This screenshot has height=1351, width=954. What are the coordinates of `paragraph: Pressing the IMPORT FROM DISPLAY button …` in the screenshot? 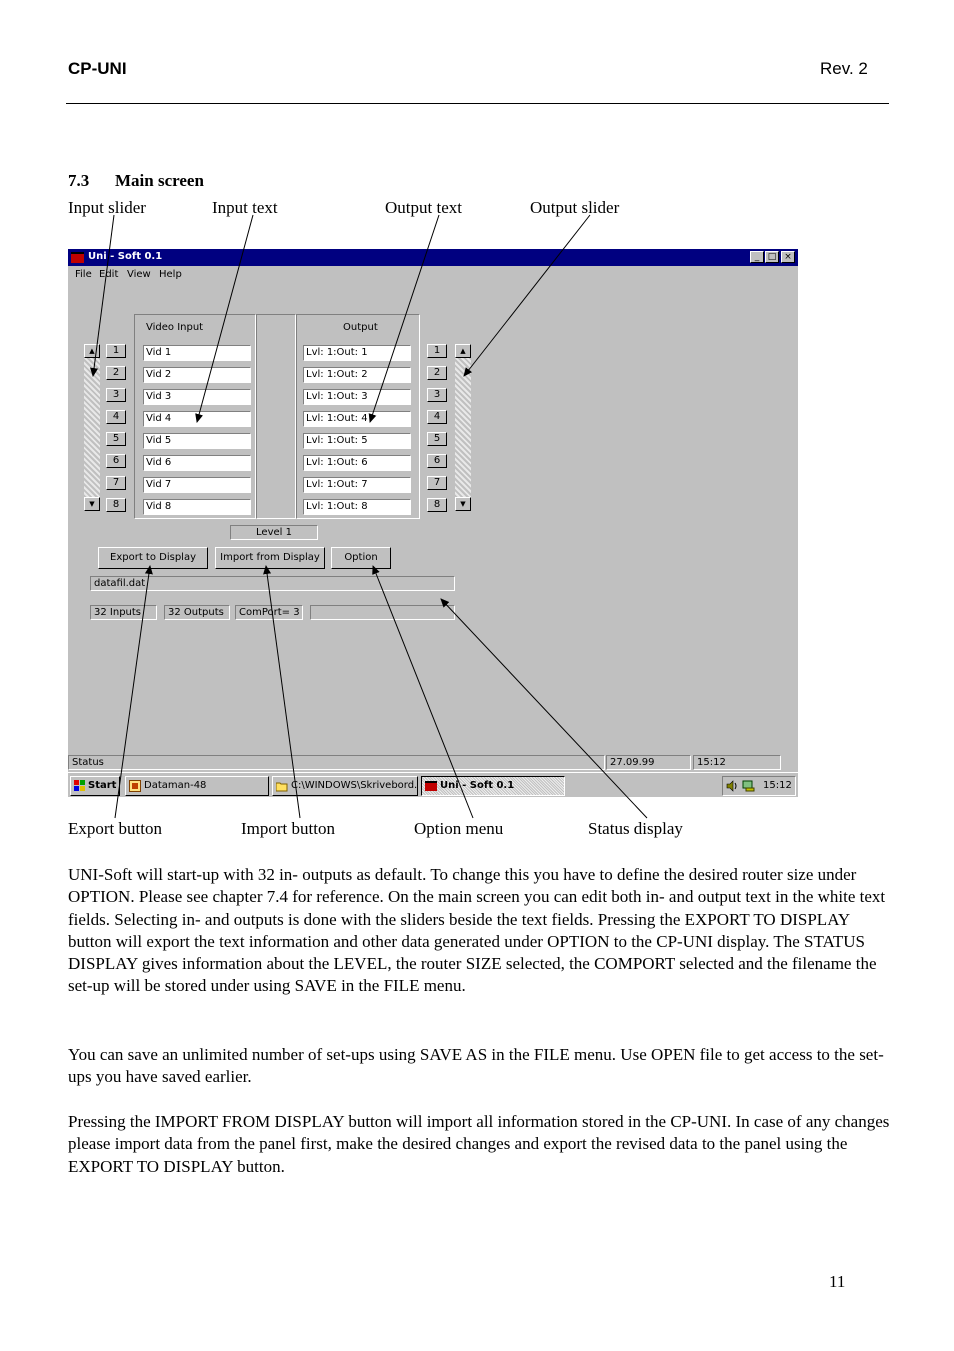 It's located at (479, 1144).